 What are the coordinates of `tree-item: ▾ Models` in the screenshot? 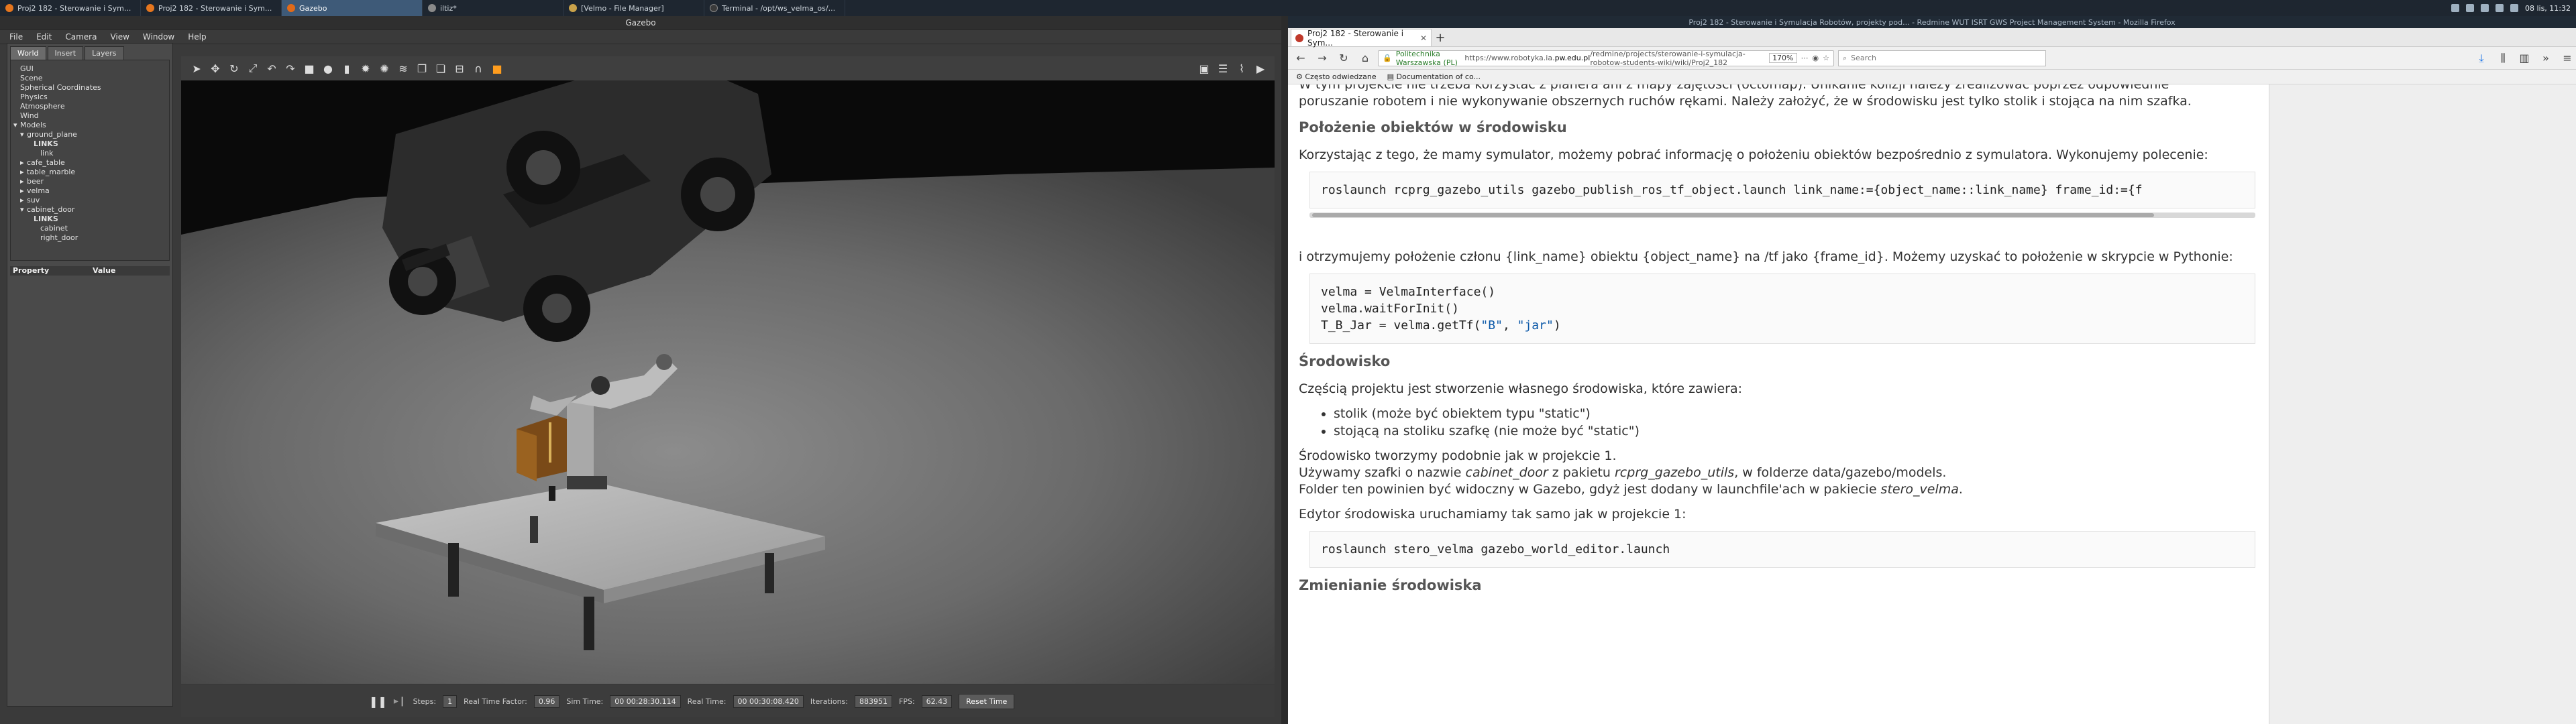 It's located at (89, 125).